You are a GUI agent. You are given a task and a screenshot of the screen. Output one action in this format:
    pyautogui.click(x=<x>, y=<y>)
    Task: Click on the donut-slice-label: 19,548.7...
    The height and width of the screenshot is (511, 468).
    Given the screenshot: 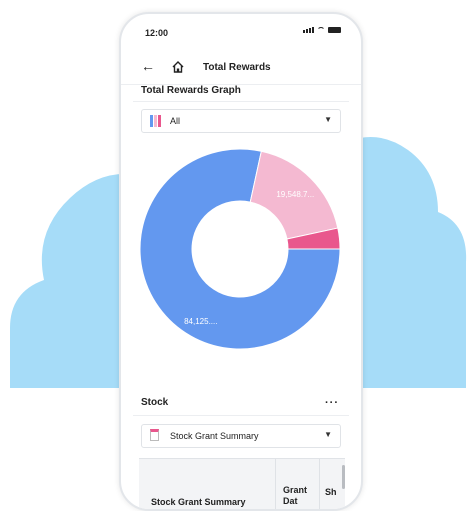 What is the action you would take?
    pyautogui.click(x=295, y=194)
    